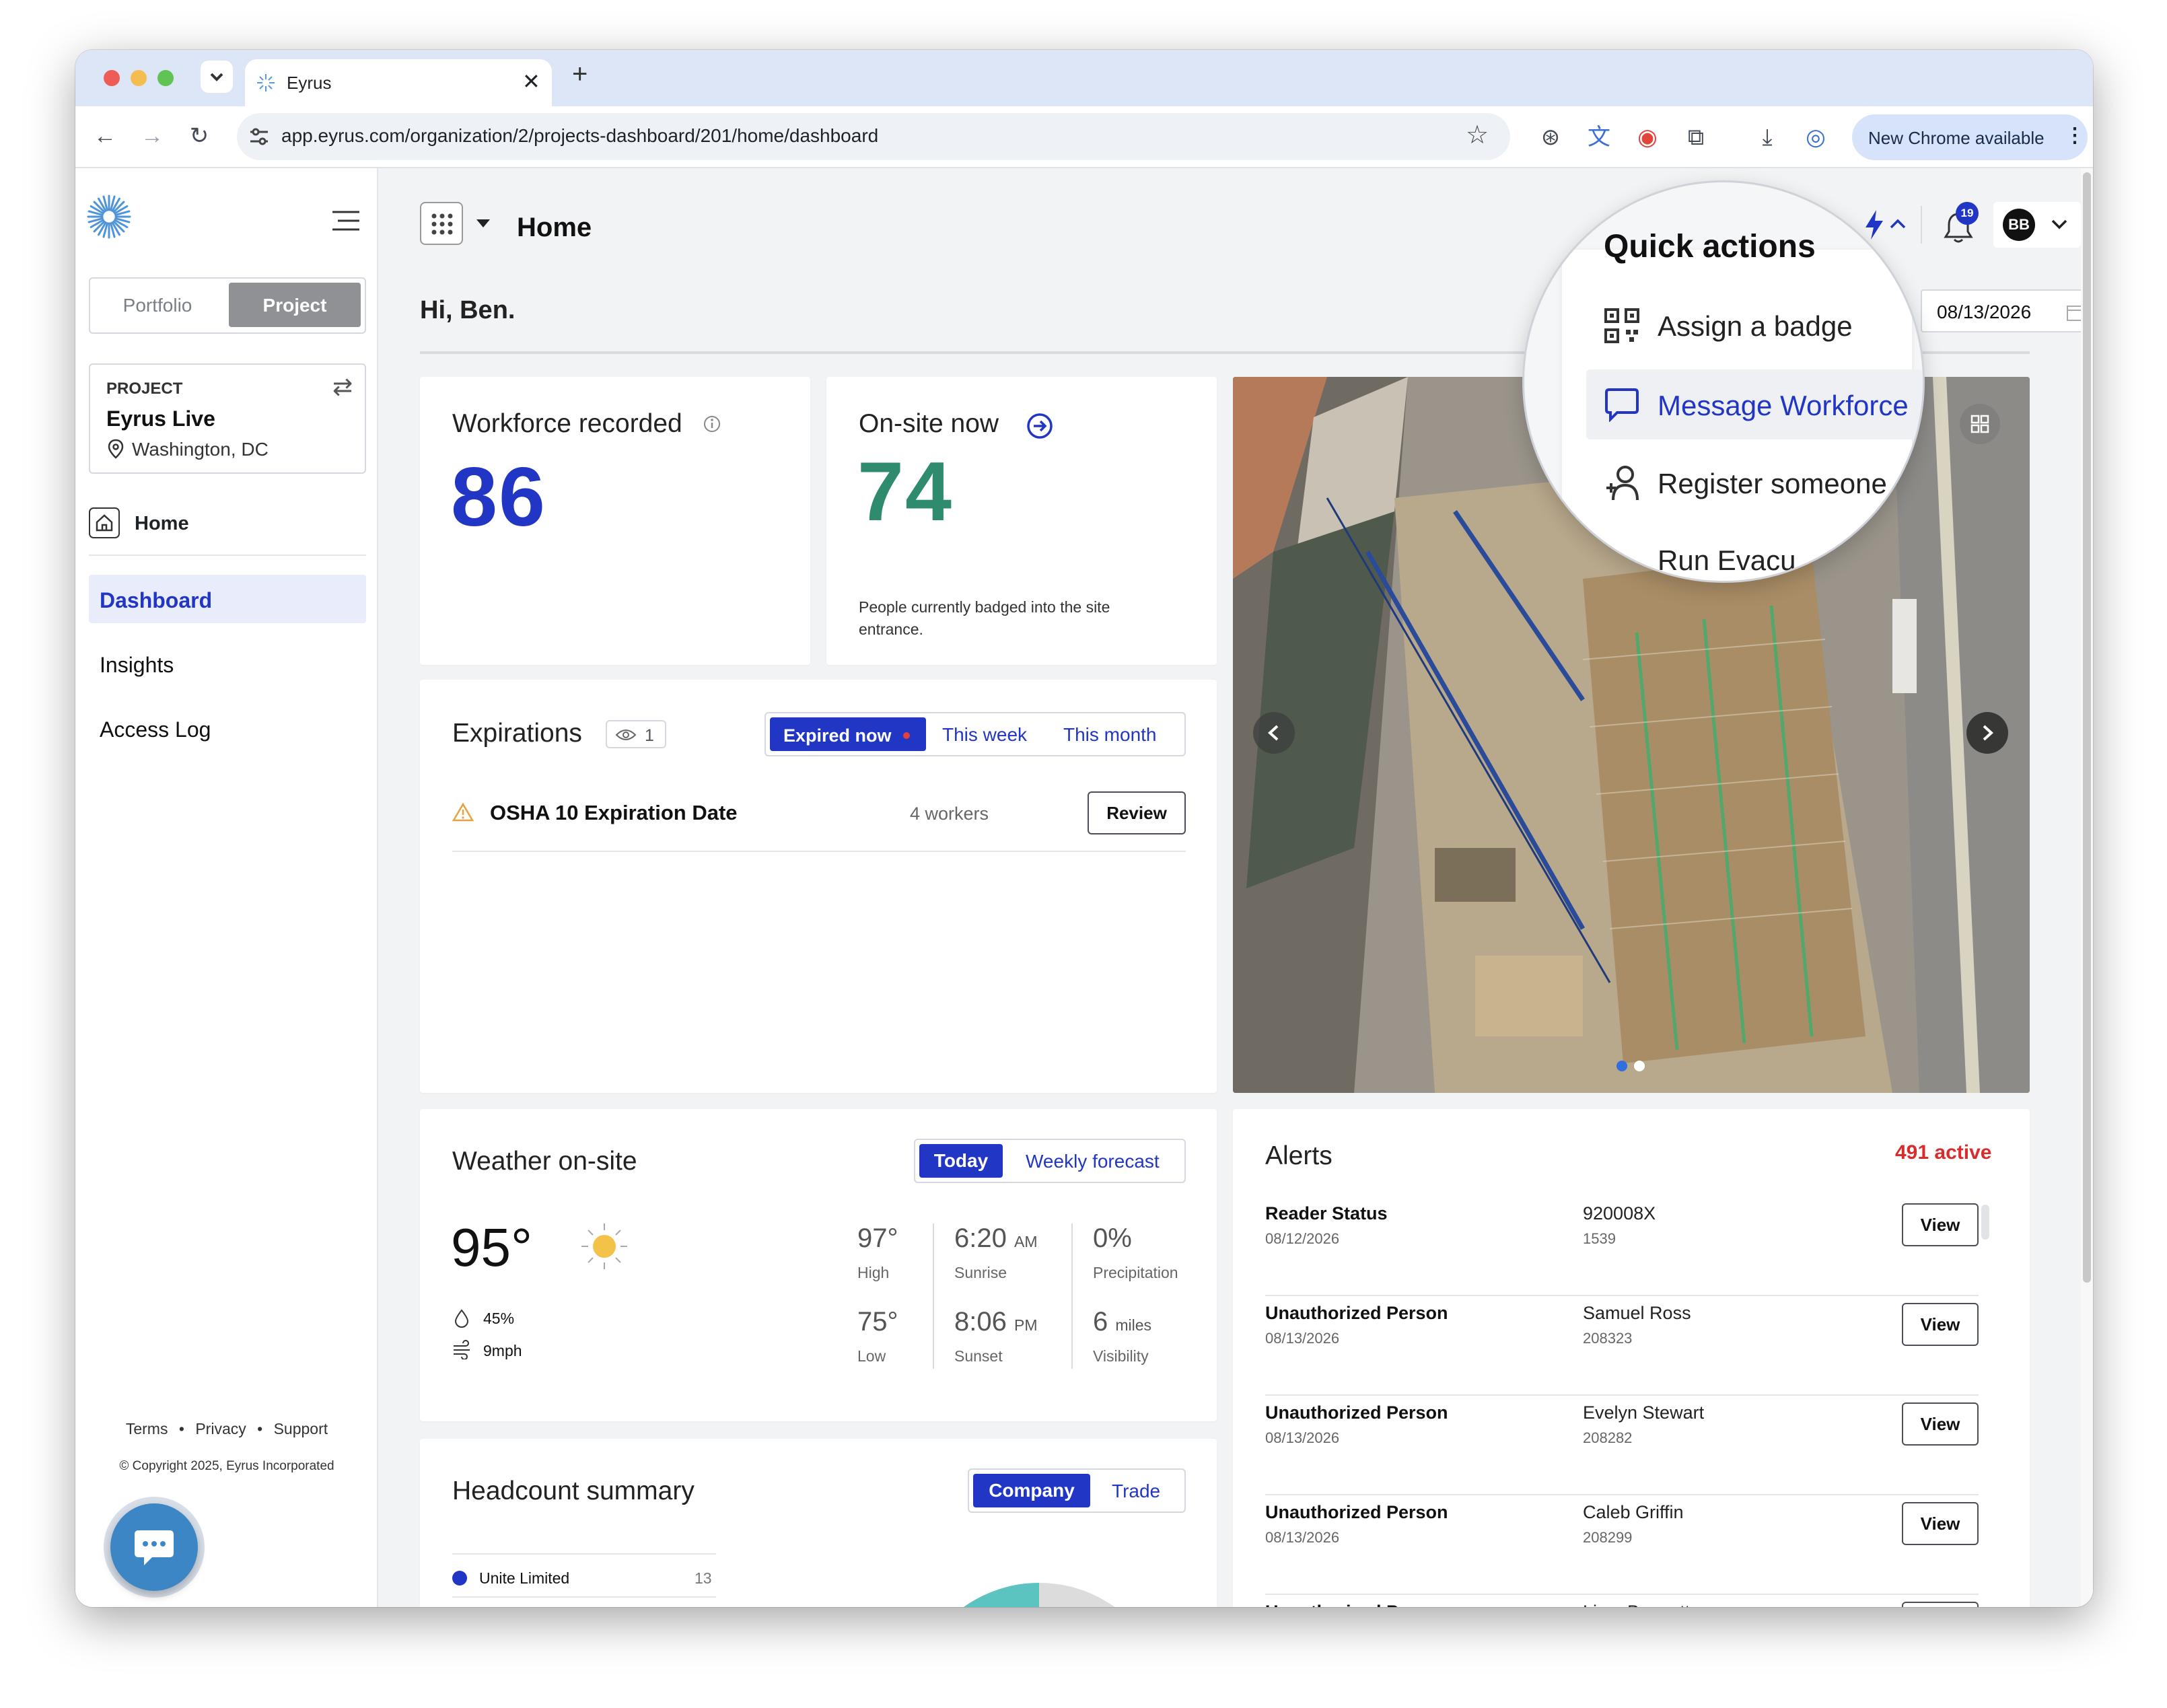 Image resolution: width=2167 pixels, height=1708 pixels. Describe the element at coordinates (1980, 424) in the screenshot. I see `fullscreen-button` at that location.